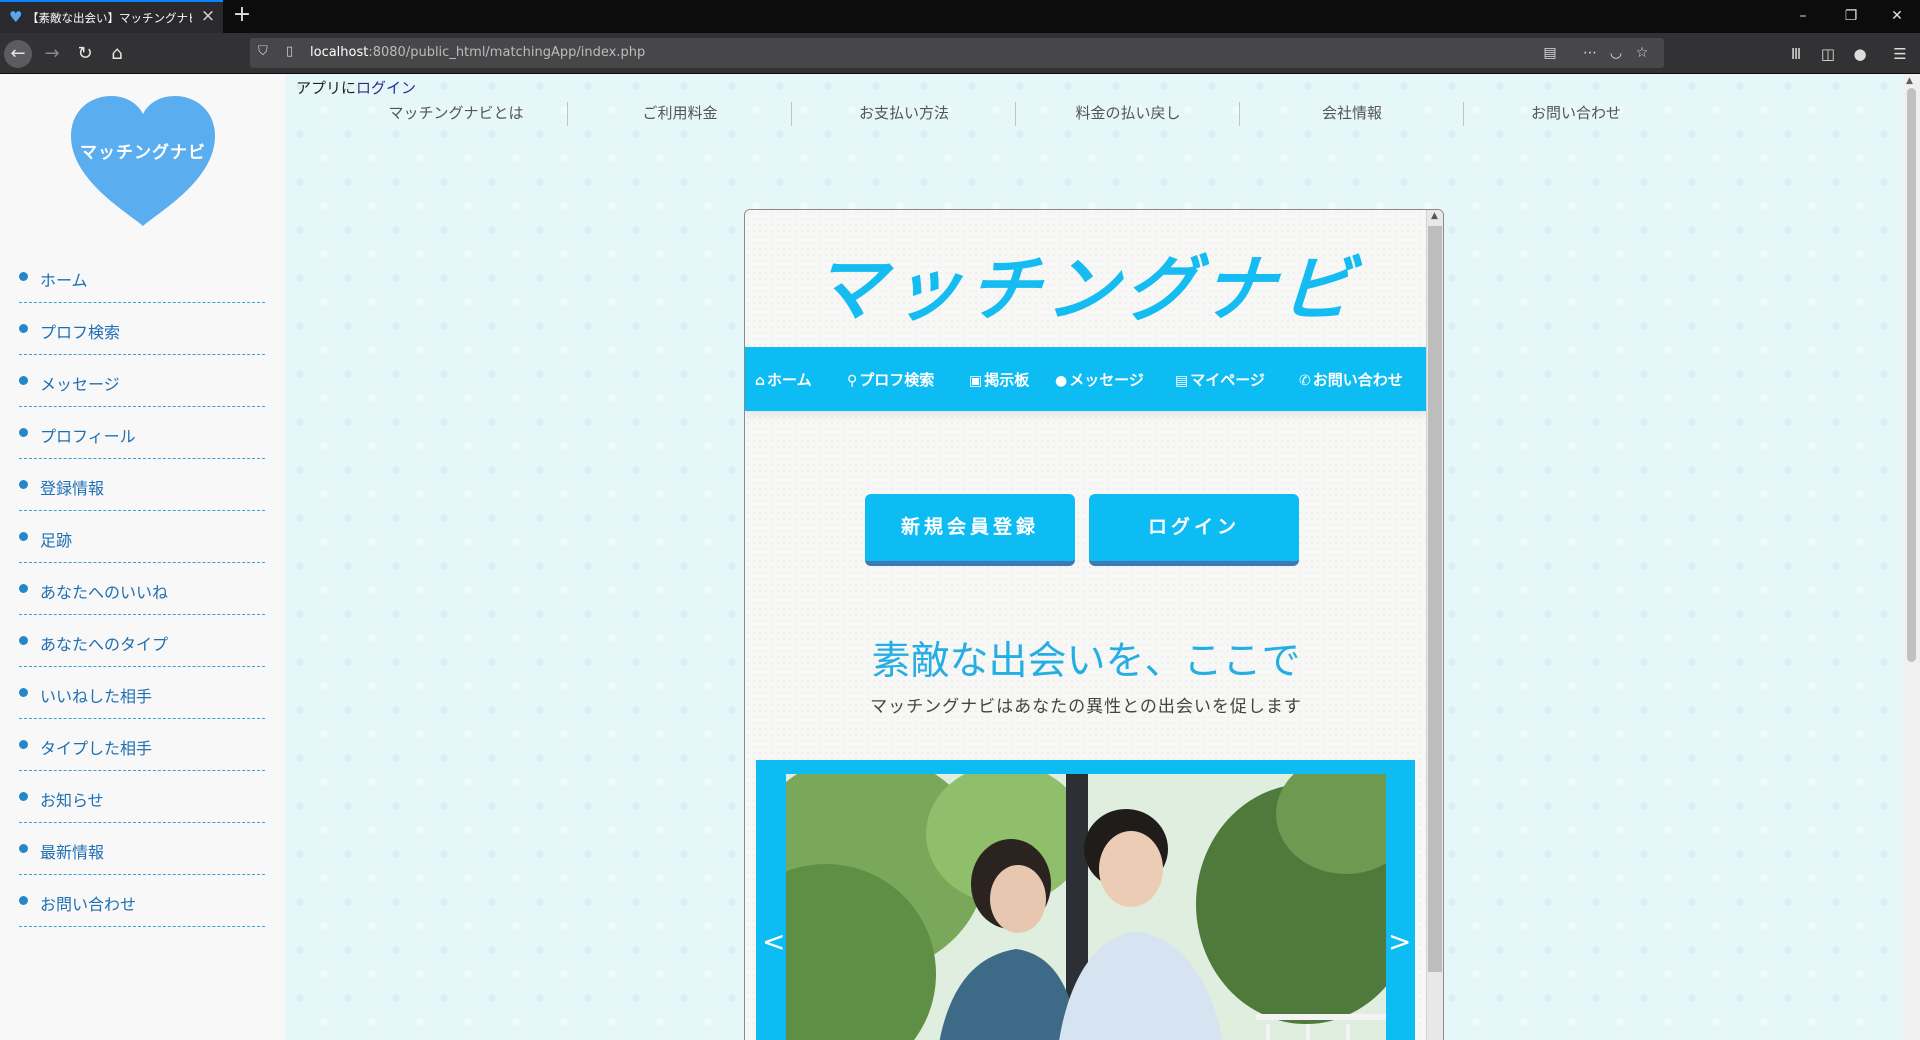 The height and width of the screenshot is (1040, 1920). Describe the element at coordinates (18, 54) in the screenshot. I see `back-button: ←` at that location.